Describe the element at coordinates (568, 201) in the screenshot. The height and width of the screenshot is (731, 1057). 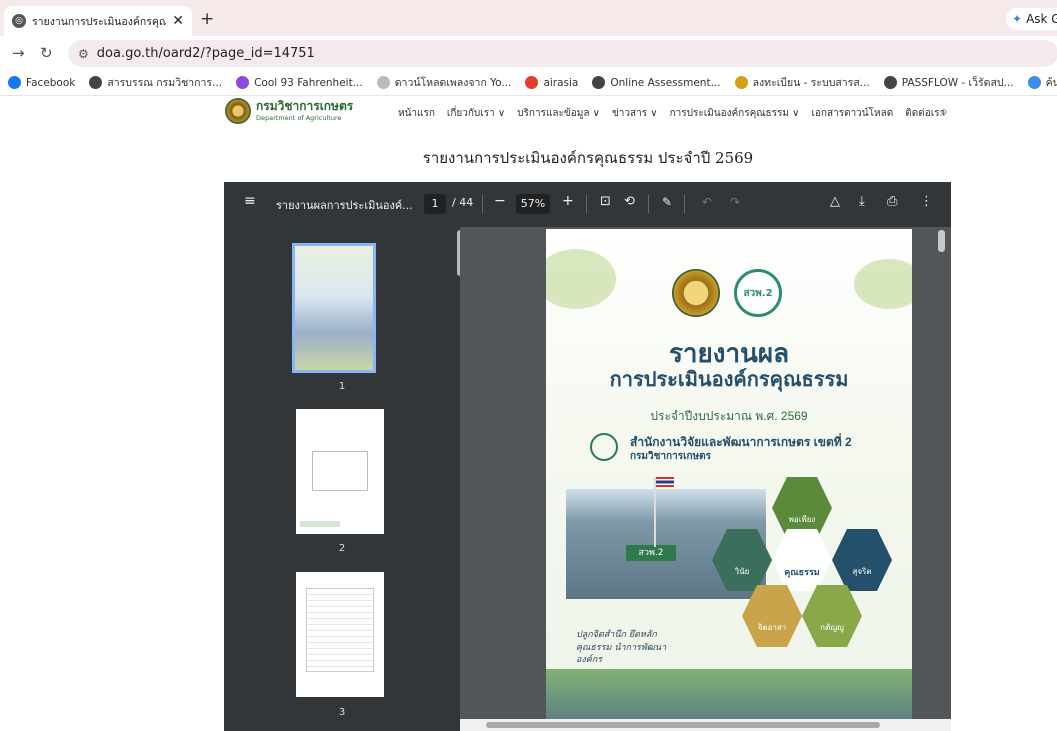
I see `zoom-in-icon: +` at that location.